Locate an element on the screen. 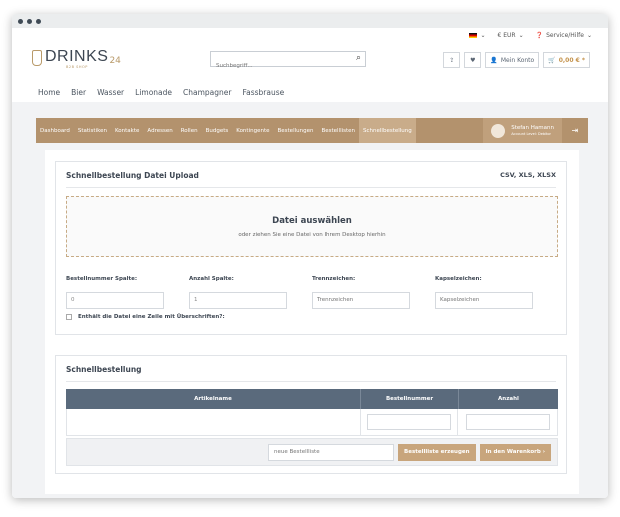 This screenshot has width=620, height=517. user-name: Stefan Hamann is located at coordinates (532, 128).